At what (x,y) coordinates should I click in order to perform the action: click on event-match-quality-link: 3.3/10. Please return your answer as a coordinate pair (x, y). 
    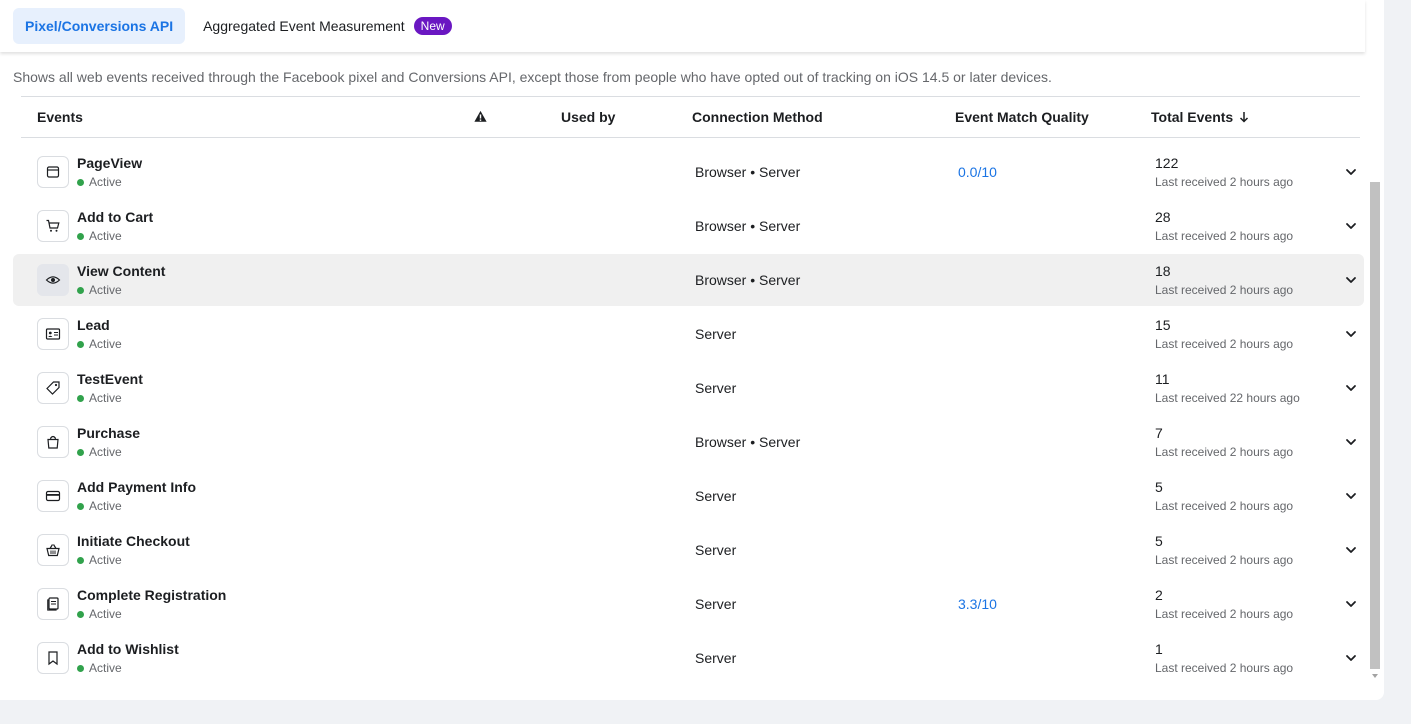
    Looking at the image, I should click on (977, 604).